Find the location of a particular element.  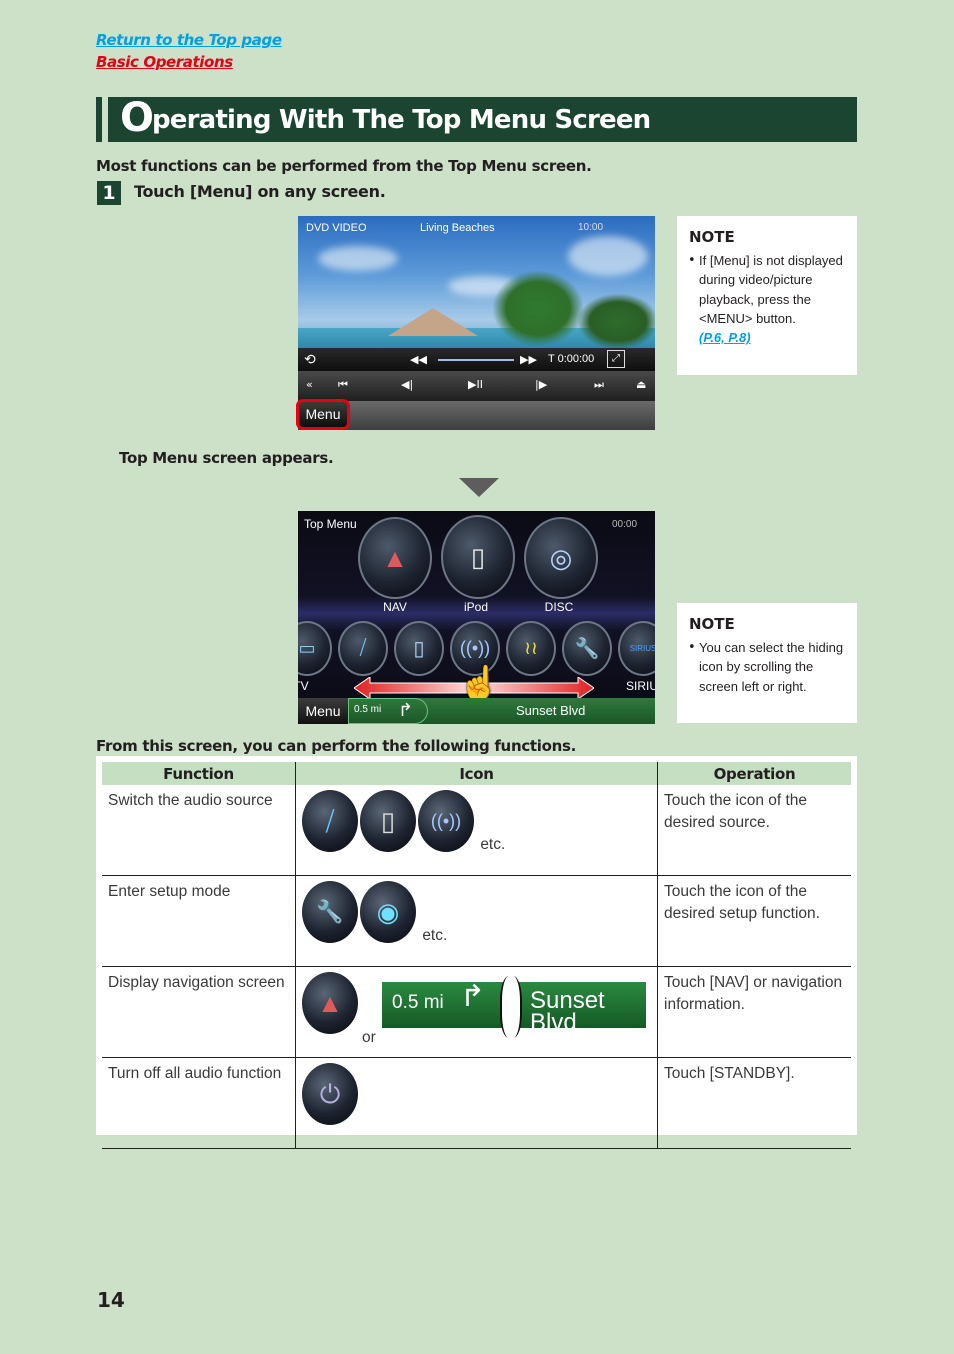

clock: 10:00 is located at coordinates (591, 227).